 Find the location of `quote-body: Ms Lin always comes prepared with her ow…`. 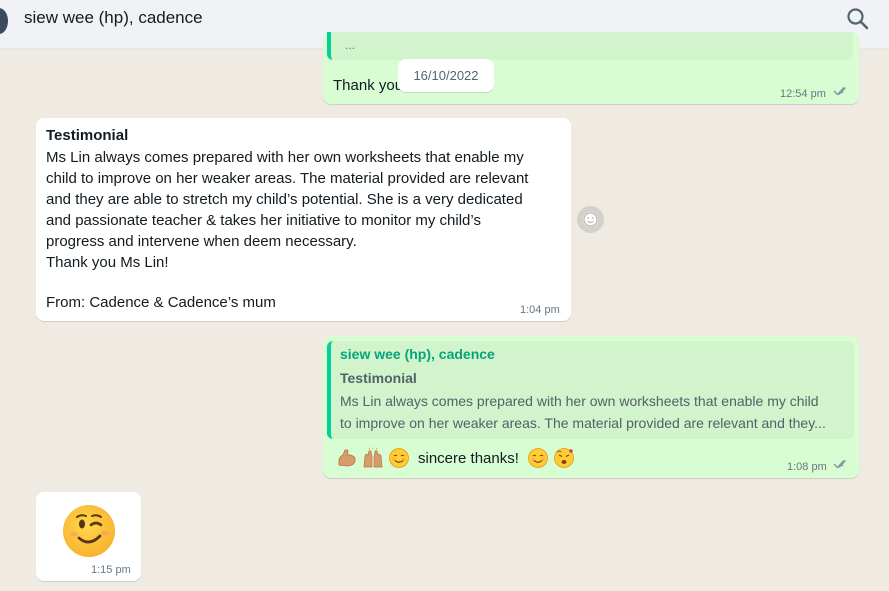

quote-body: Ms Lin always comes prepared with her ow… is located at coordinates (592, 412).